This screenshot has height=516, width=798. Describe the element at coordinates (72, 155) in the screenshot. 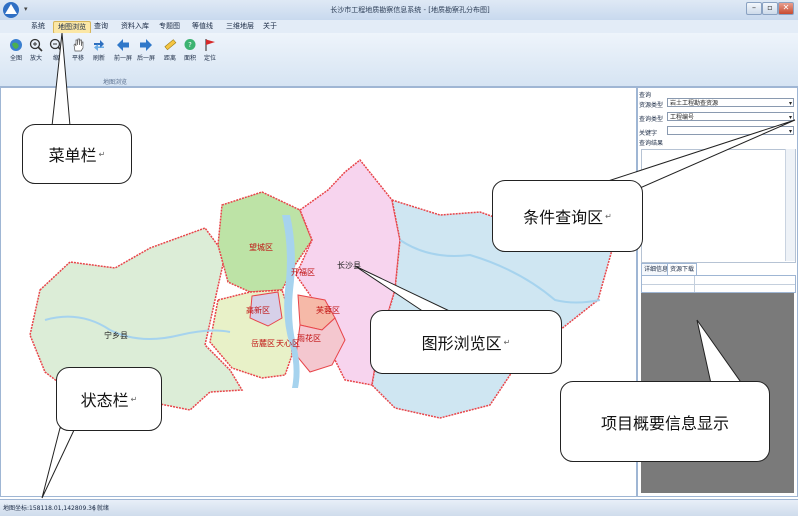

I see `callout-menu-bar-text: 菜单栏` at that location.